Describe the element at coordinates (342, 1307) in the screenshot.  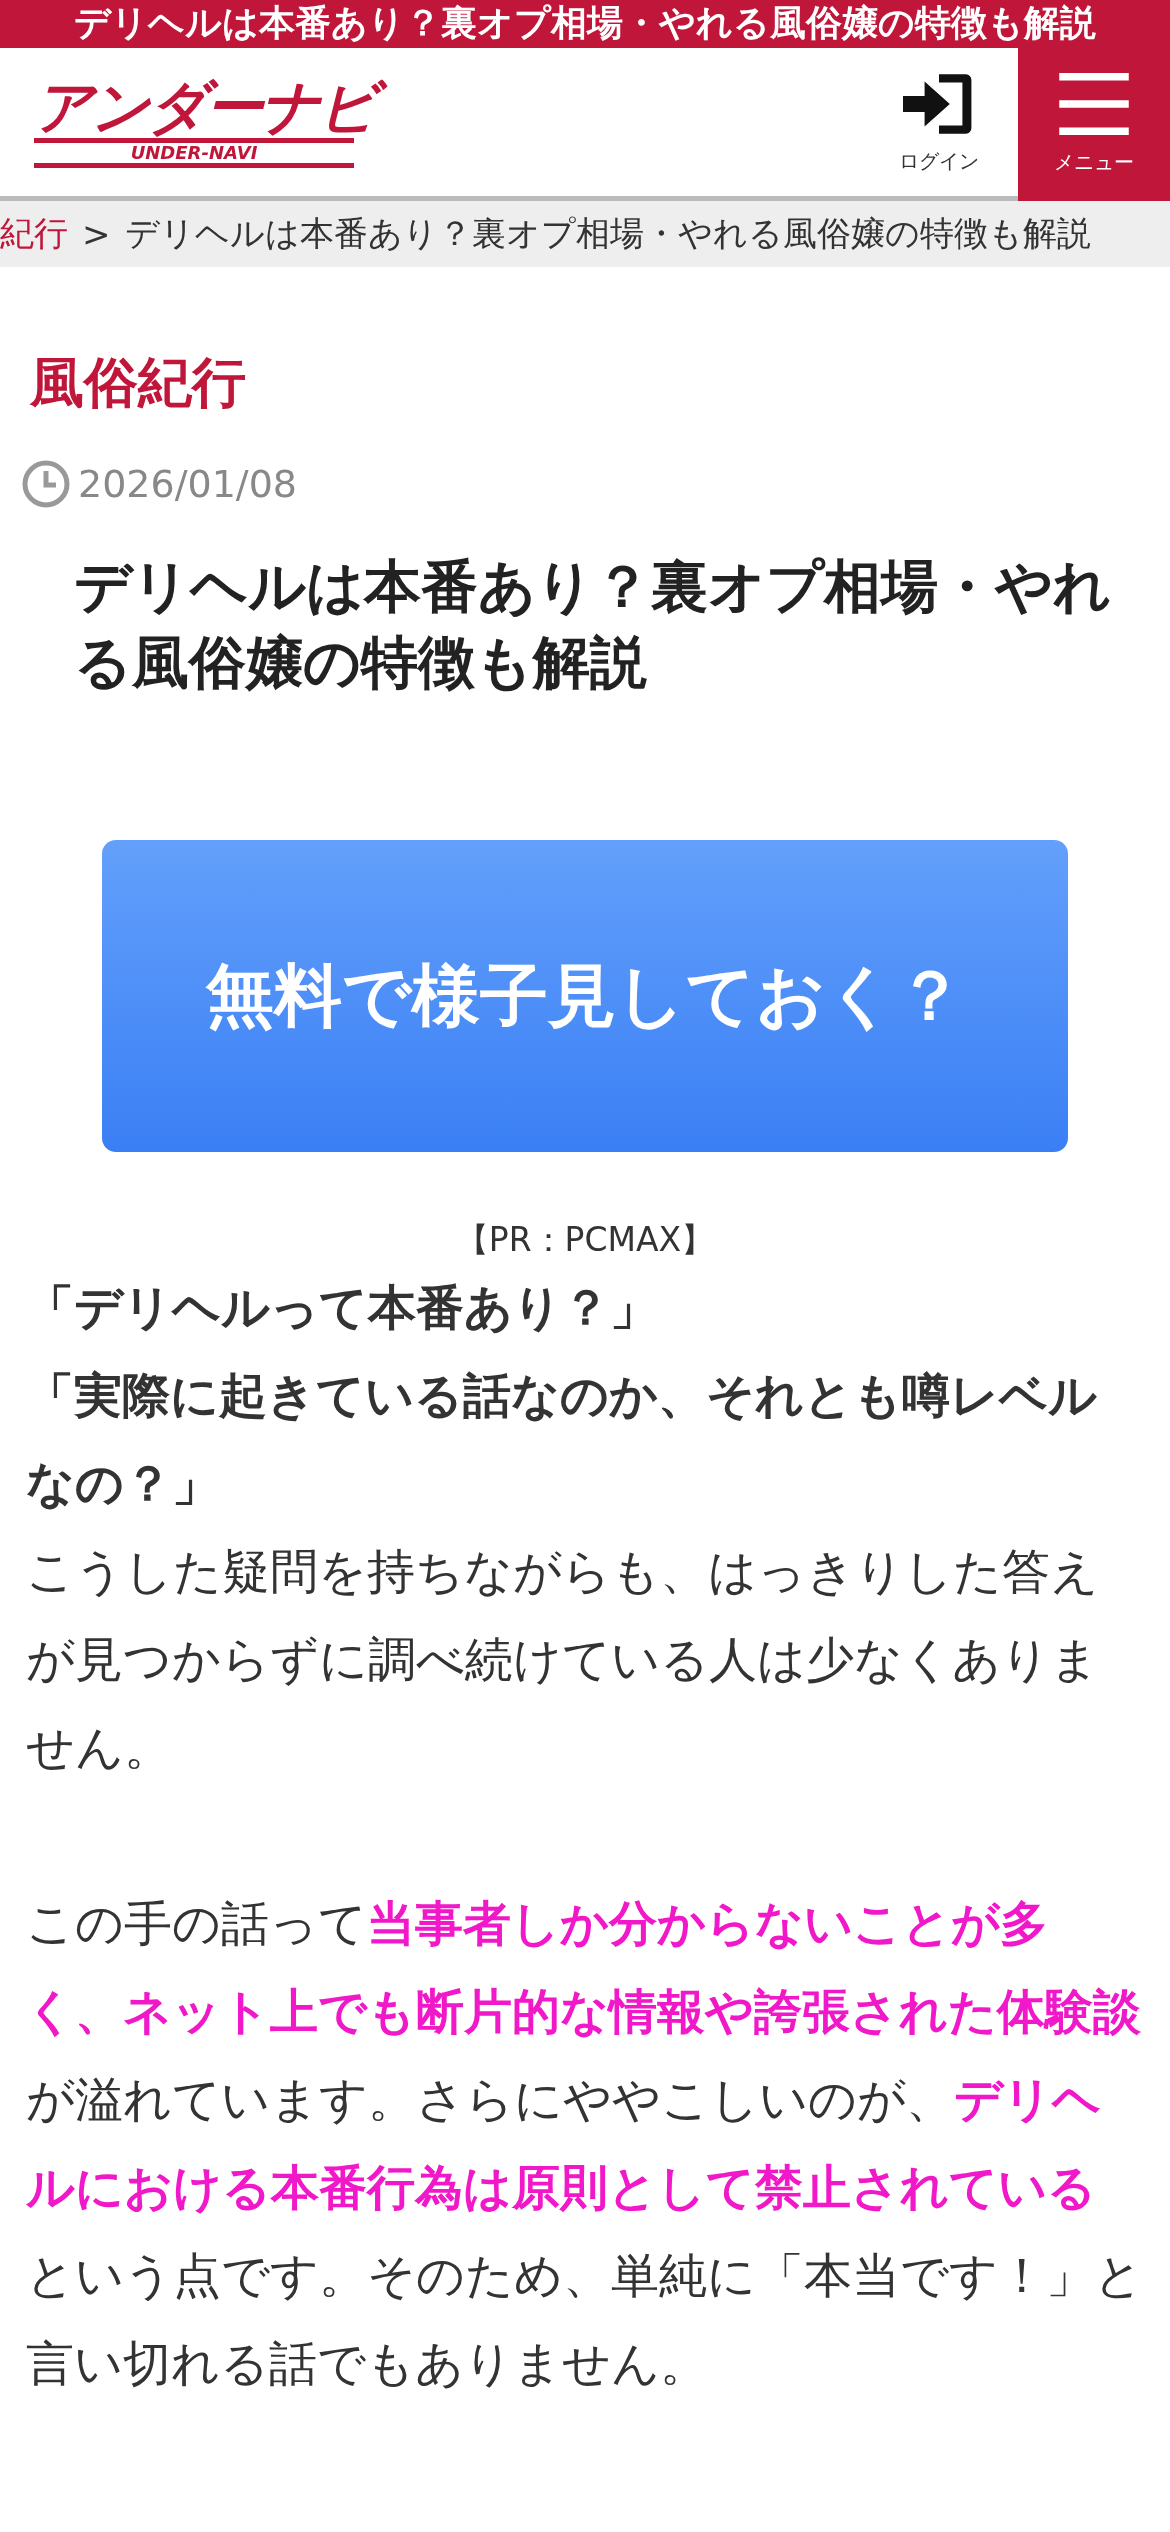
I see `quote-text: 「デリヘルって本番あり？」` at that location.